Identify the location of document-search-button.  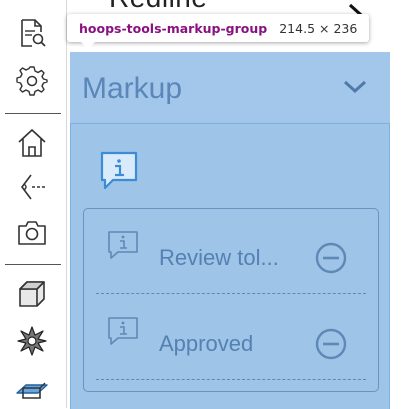
(32, 33).